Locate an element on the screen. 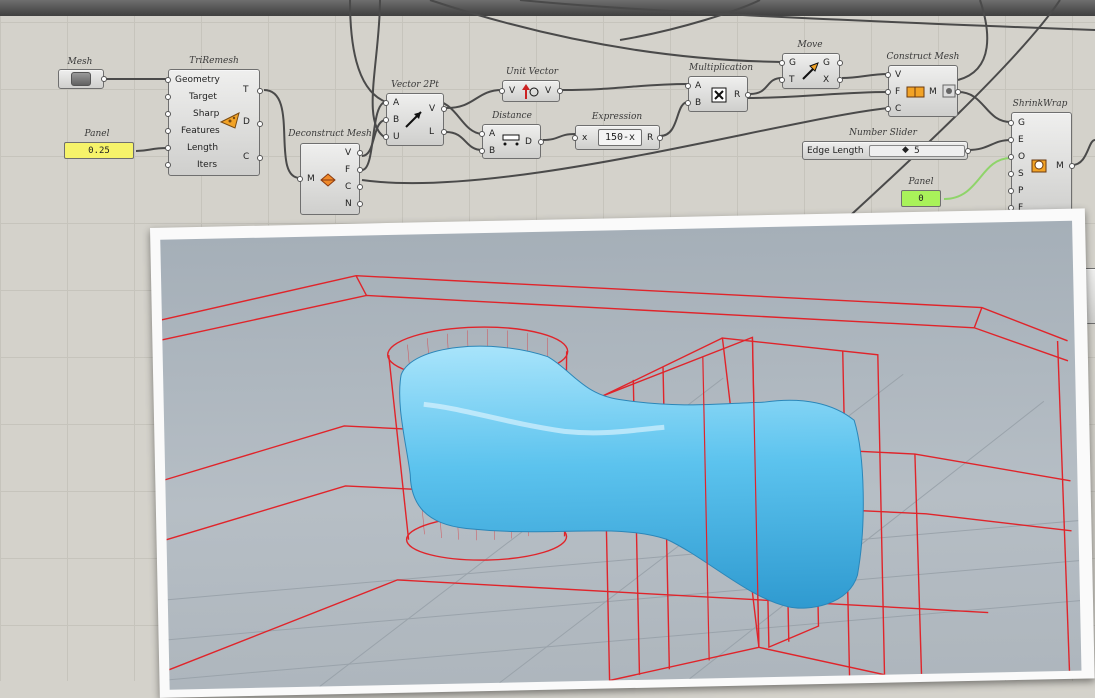 This screenshot has height=698, width=1095. move-component: G T G X is located at coordinates (811, 71).